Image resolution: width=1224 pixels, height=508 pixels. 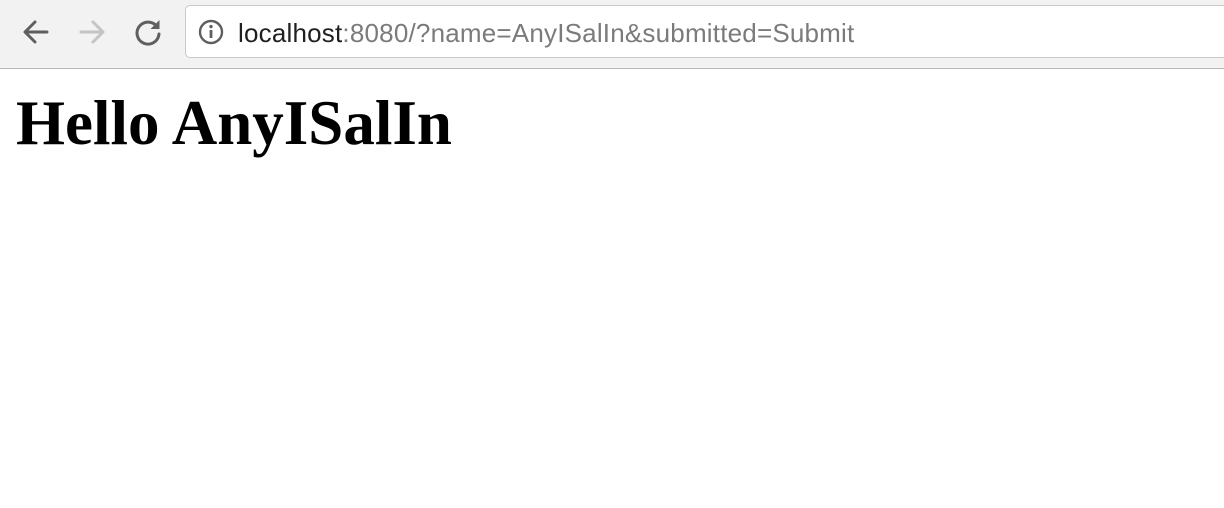 I want to click on back-button, so click(x=36, y=32).